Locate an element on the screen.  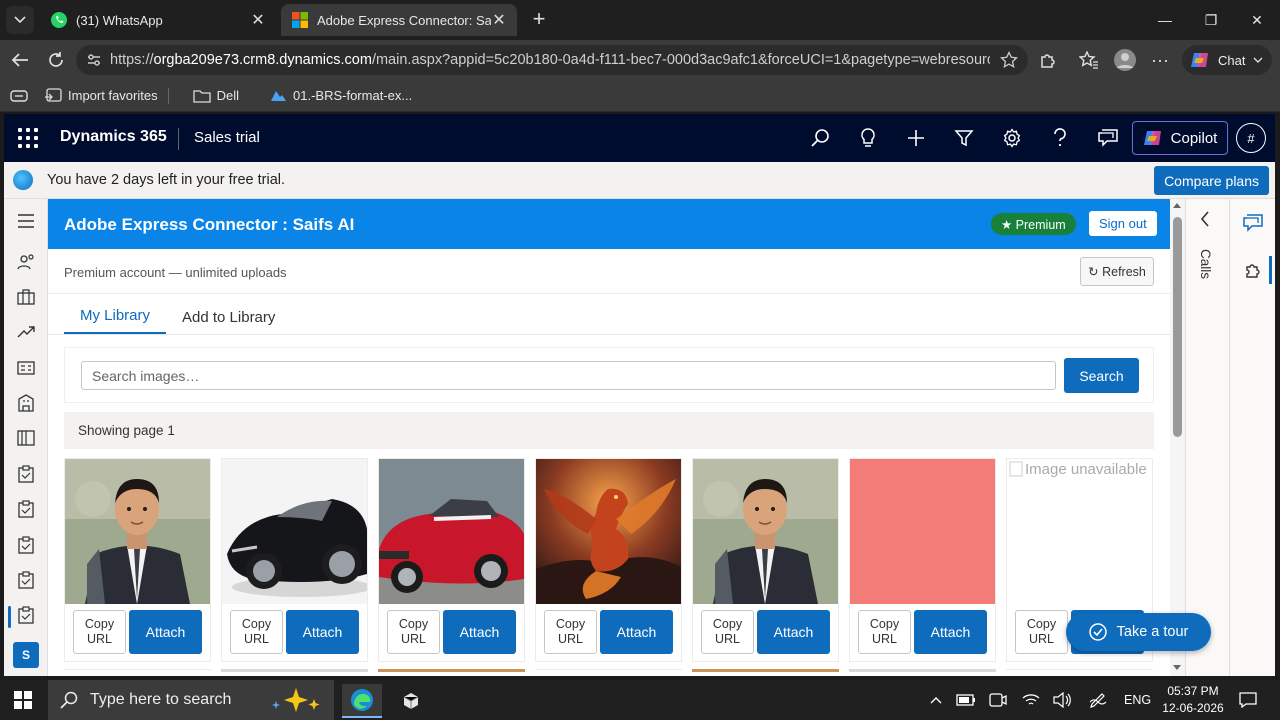
contact-card-icon is located at coordinates (26, 368).